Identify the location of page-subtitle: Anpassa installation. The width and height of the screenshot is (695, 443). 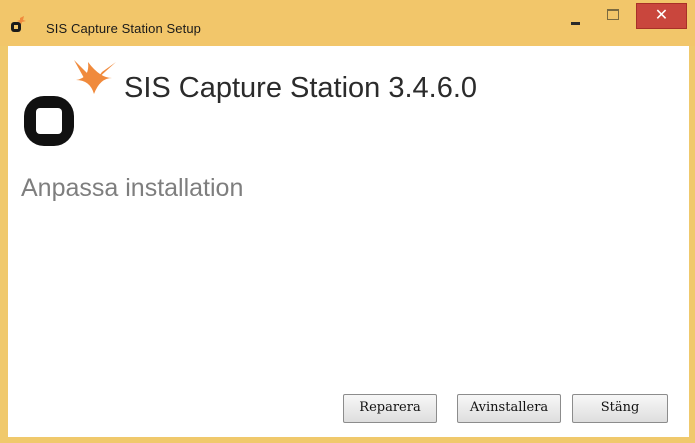
(132, 188).